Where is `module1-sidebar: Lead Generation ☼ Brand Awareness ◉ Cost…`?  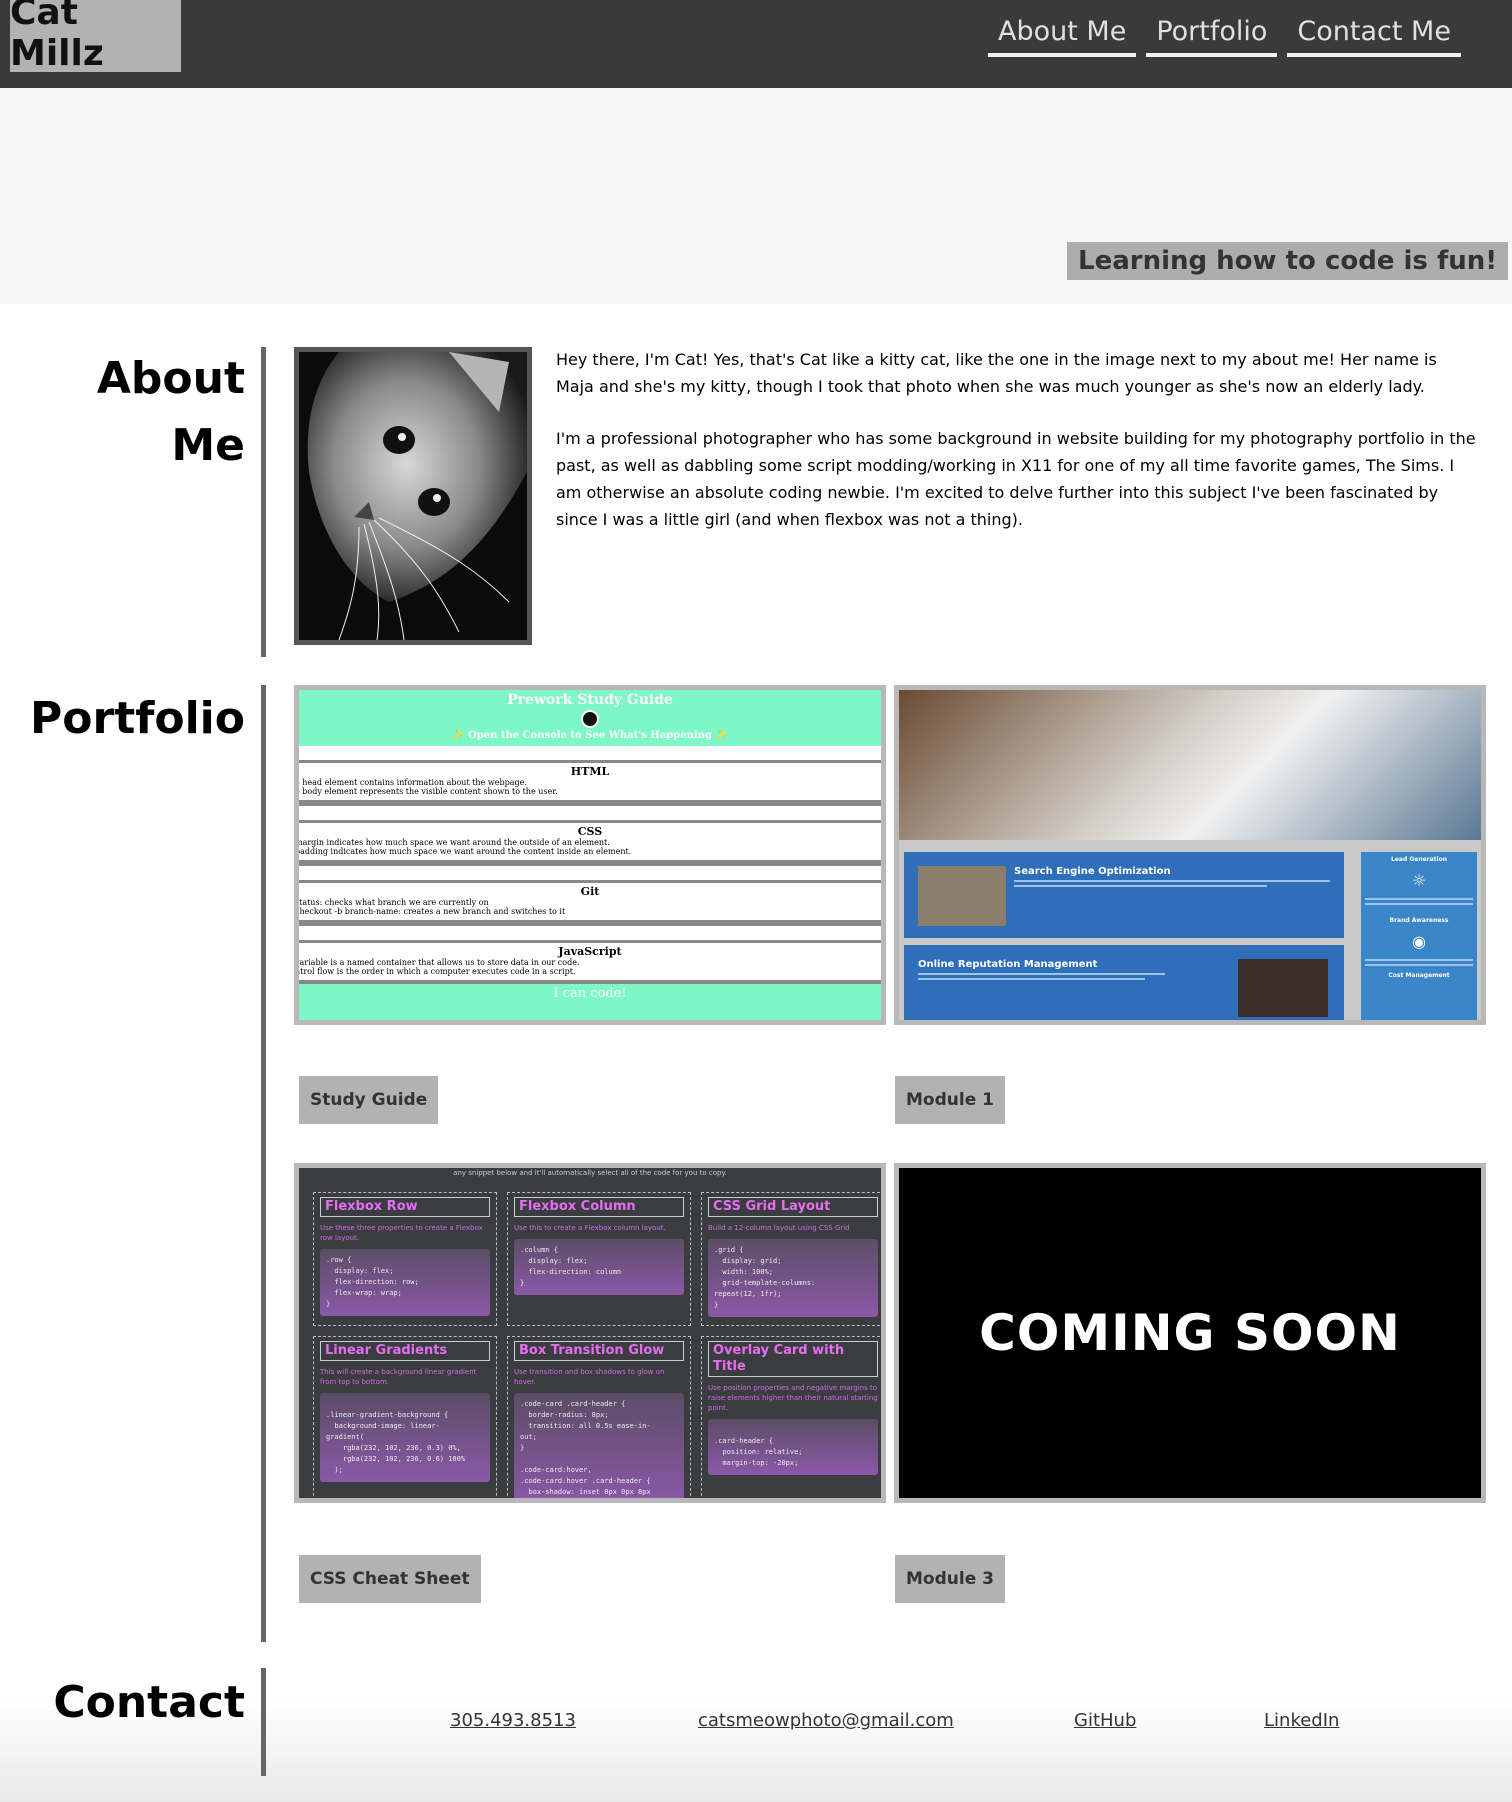
module1-sidebar: Lead Generation ☼ Brand Awareness ◉ Cost… is located at coordinates (1419, 936).